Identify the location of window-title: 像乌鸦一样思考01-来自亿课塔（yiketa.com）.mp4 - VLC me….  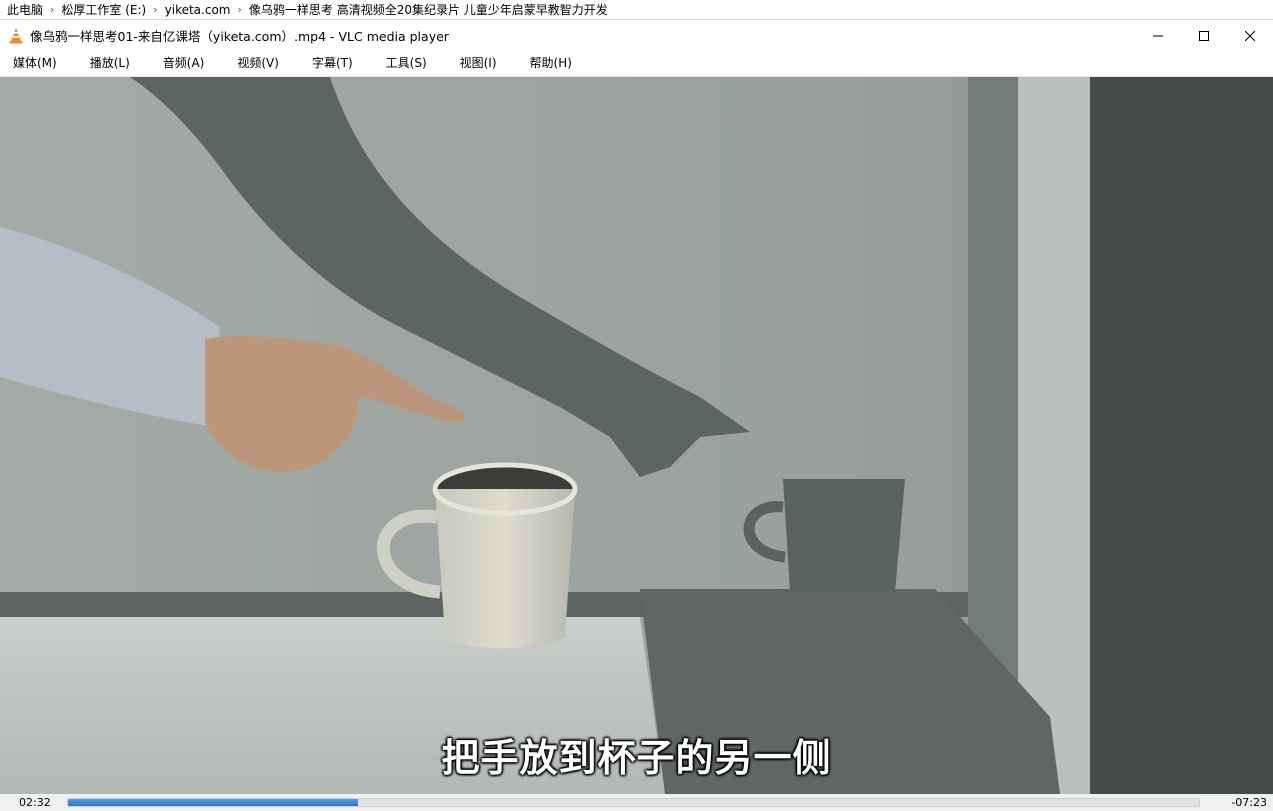
(239, 36).